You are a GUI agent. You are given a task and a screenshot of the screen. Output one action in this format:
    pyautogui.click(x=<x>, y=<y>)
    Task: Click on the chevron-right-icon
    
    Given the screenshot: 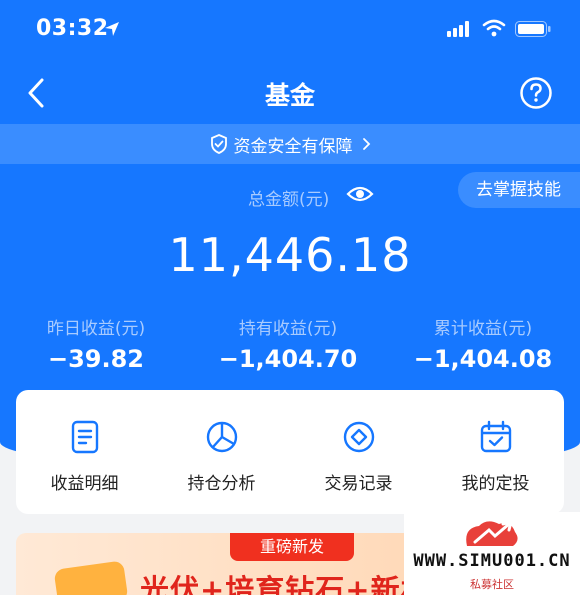 What is the action you would take?
    pyautogui.click(x=366, y=144)
    